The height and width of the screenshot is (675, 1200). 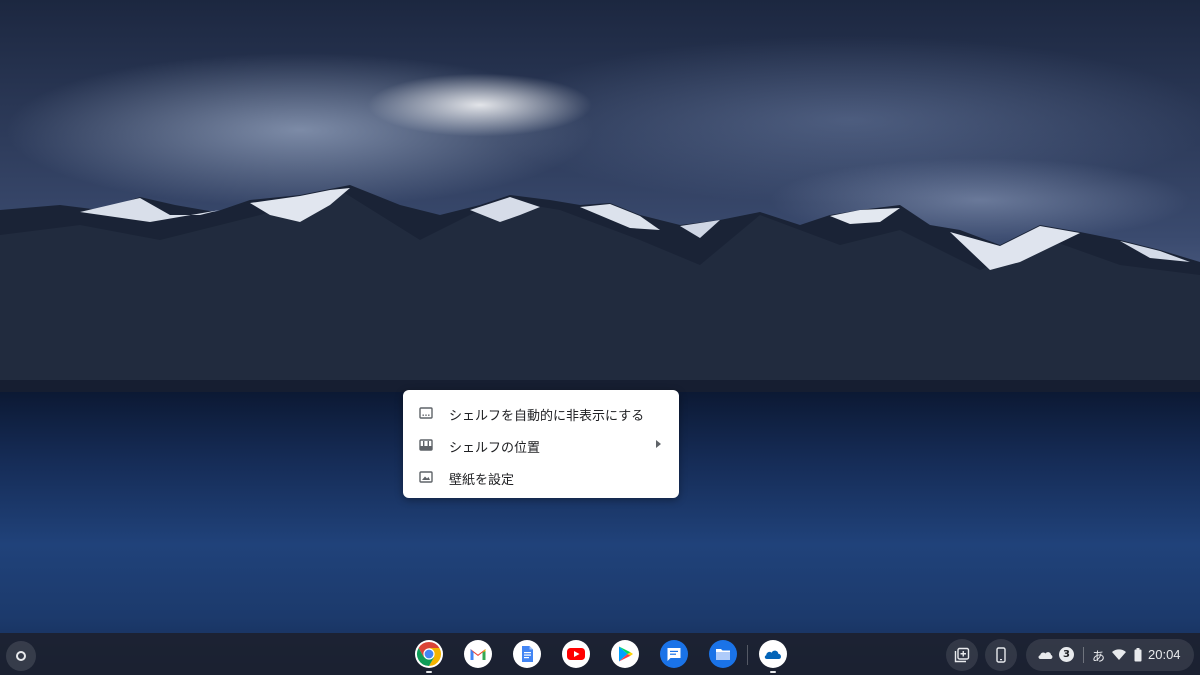 I want to click on play-store-app-button, so click(x=625, y=654).